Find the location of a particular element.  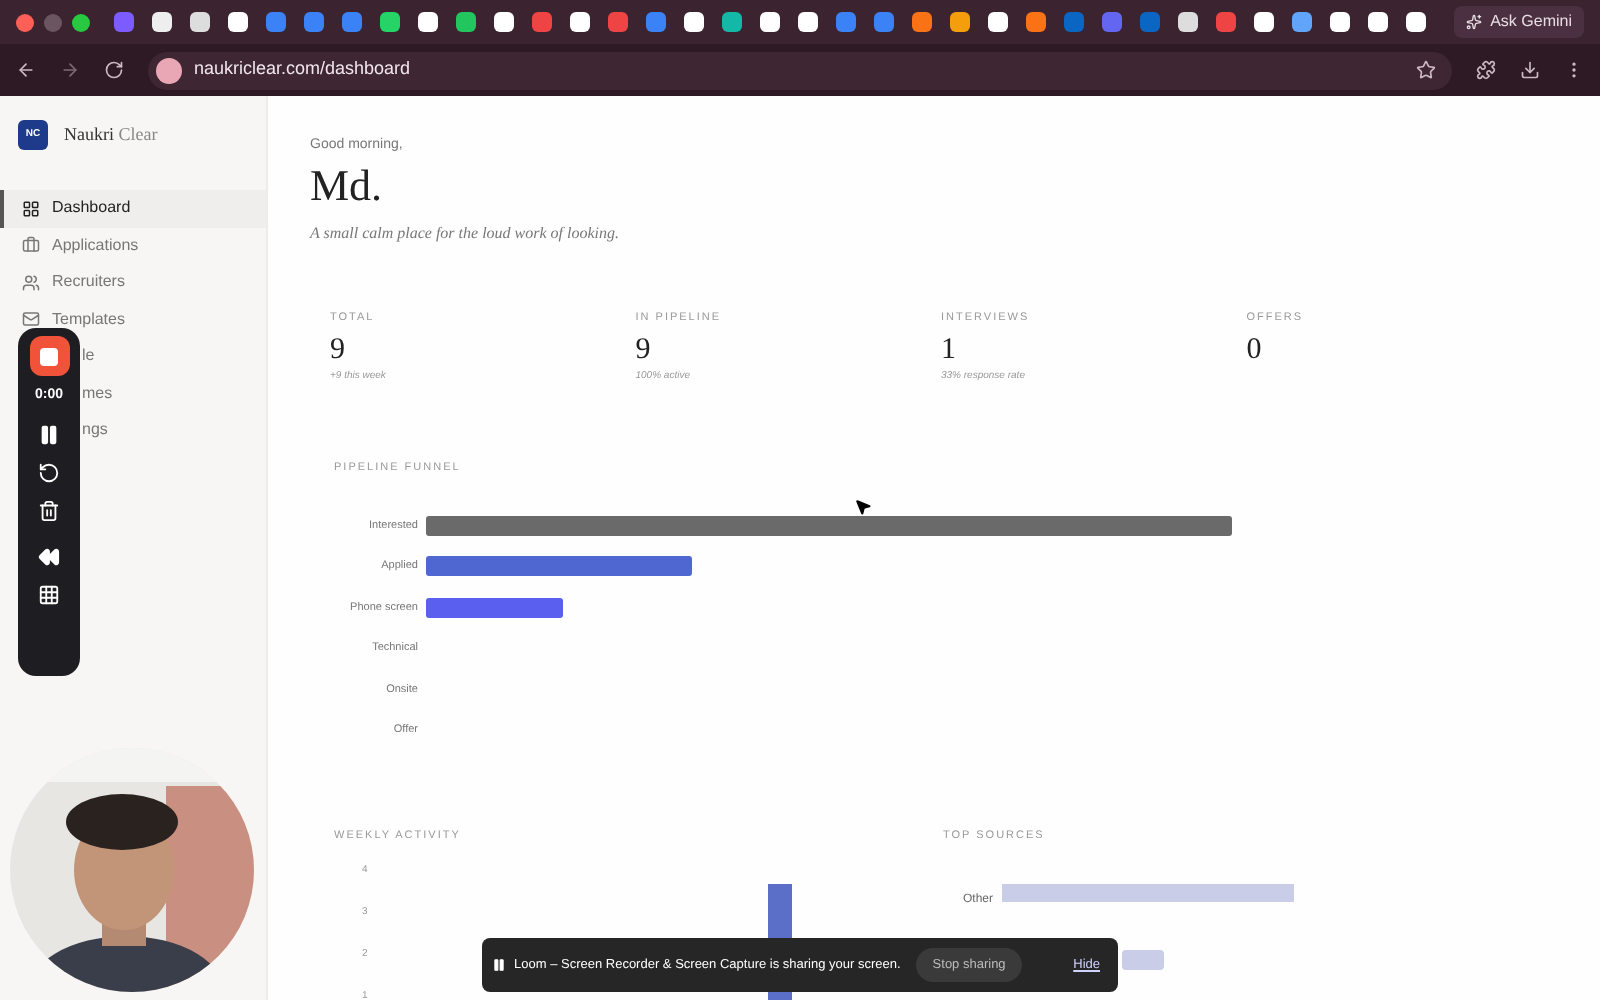

funnel-bar is located at coordinates (494, 607).